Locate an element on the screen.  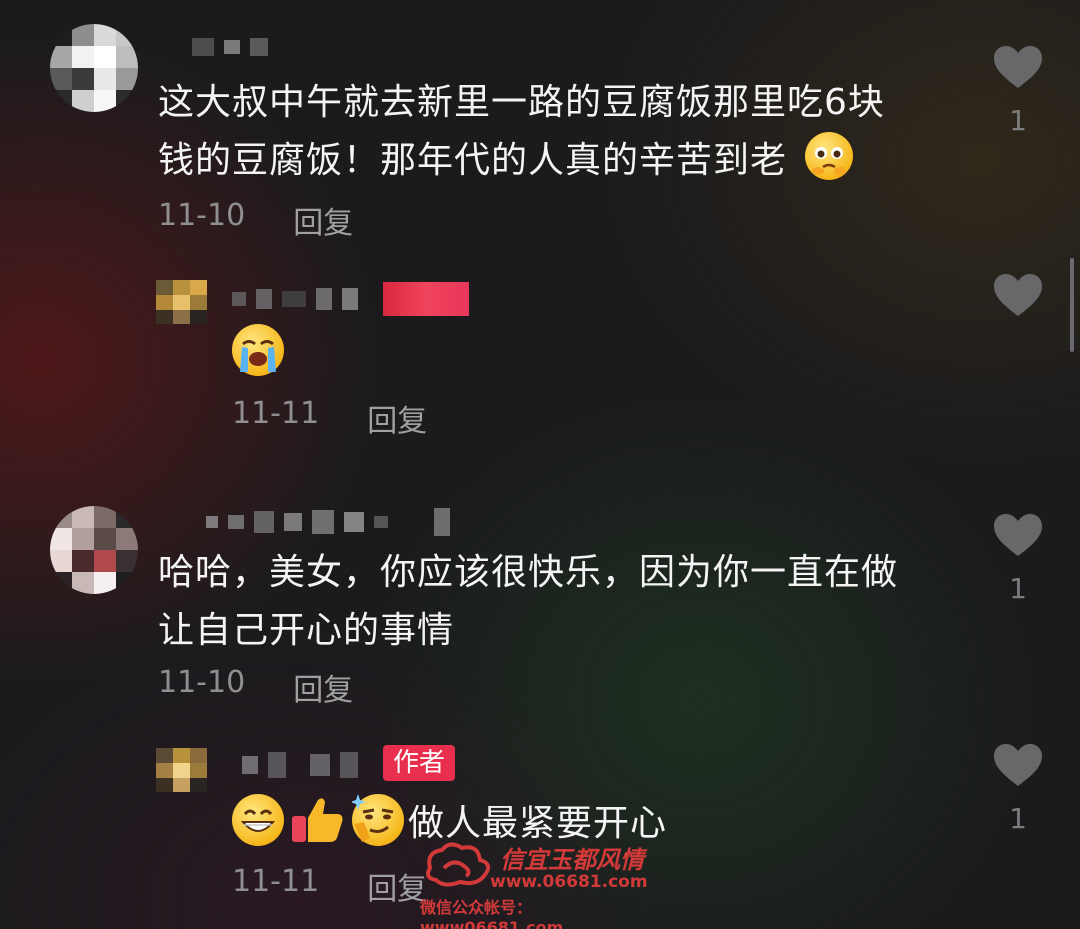
watermark-url: www.06681.com is located at coordinates (569, 882).